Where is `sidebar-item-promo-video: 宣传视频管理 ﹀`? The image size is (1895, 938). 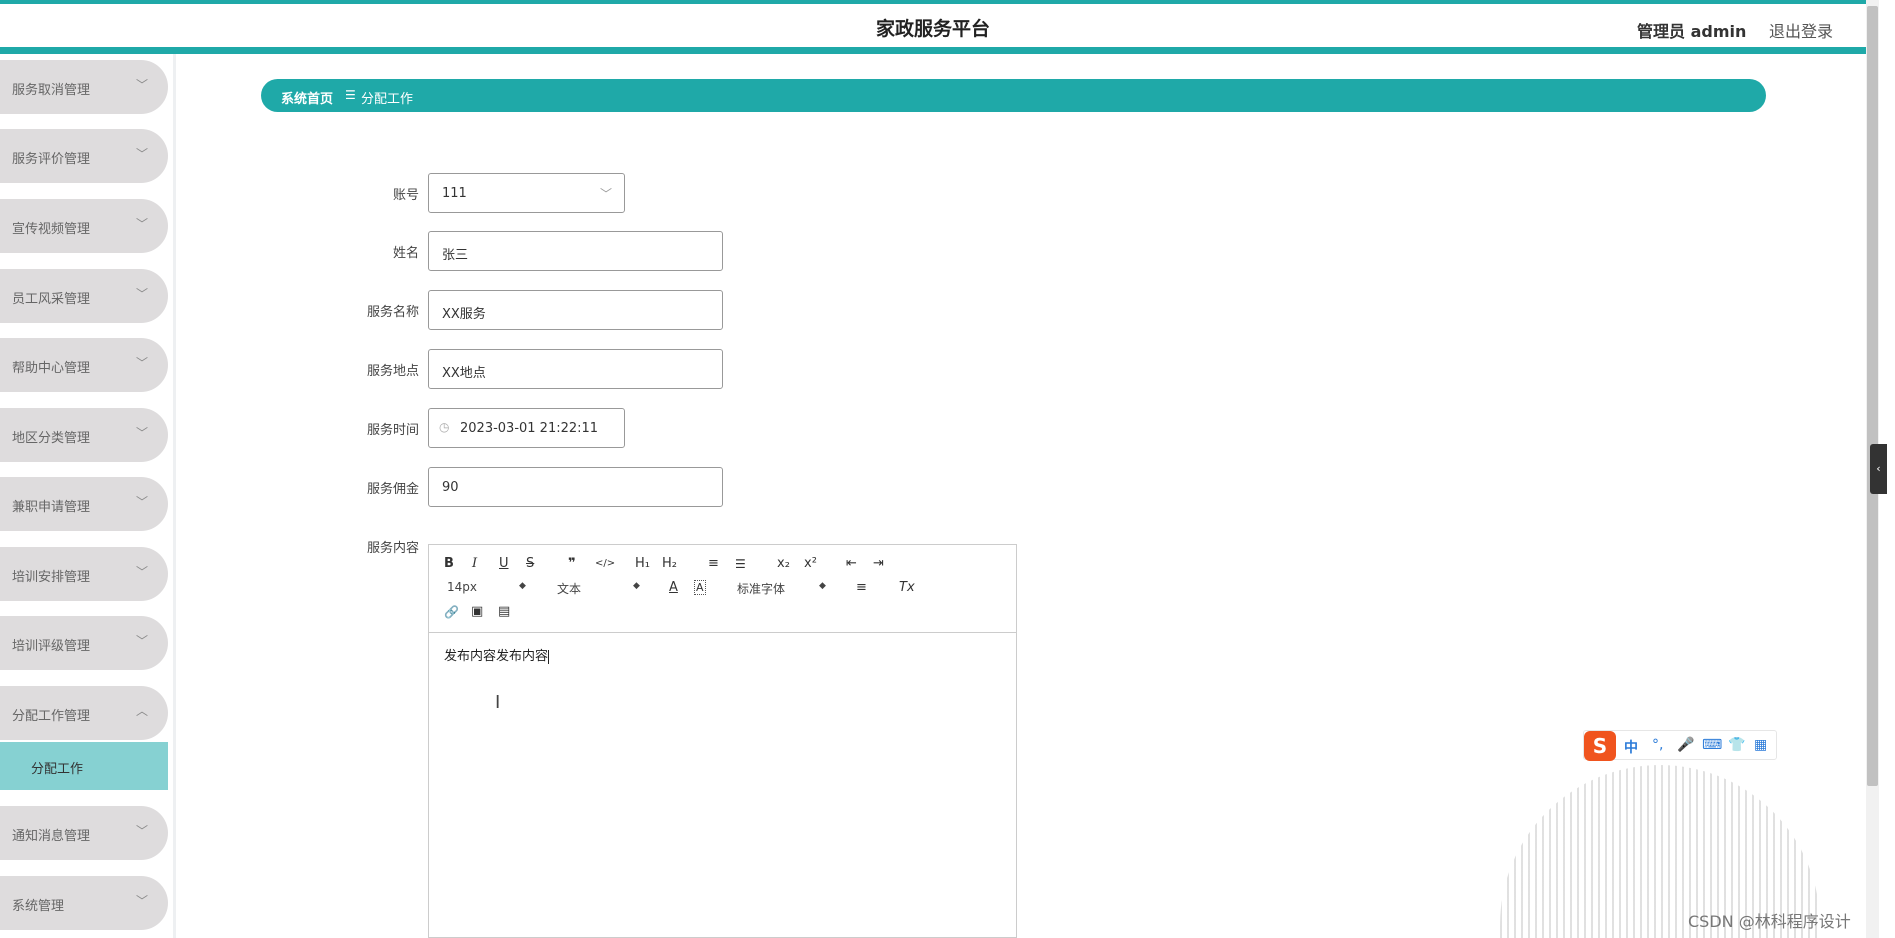 sidebar-item-promo-video: 宣传视频管理 ﹀ is located at coordinates (84, 226).